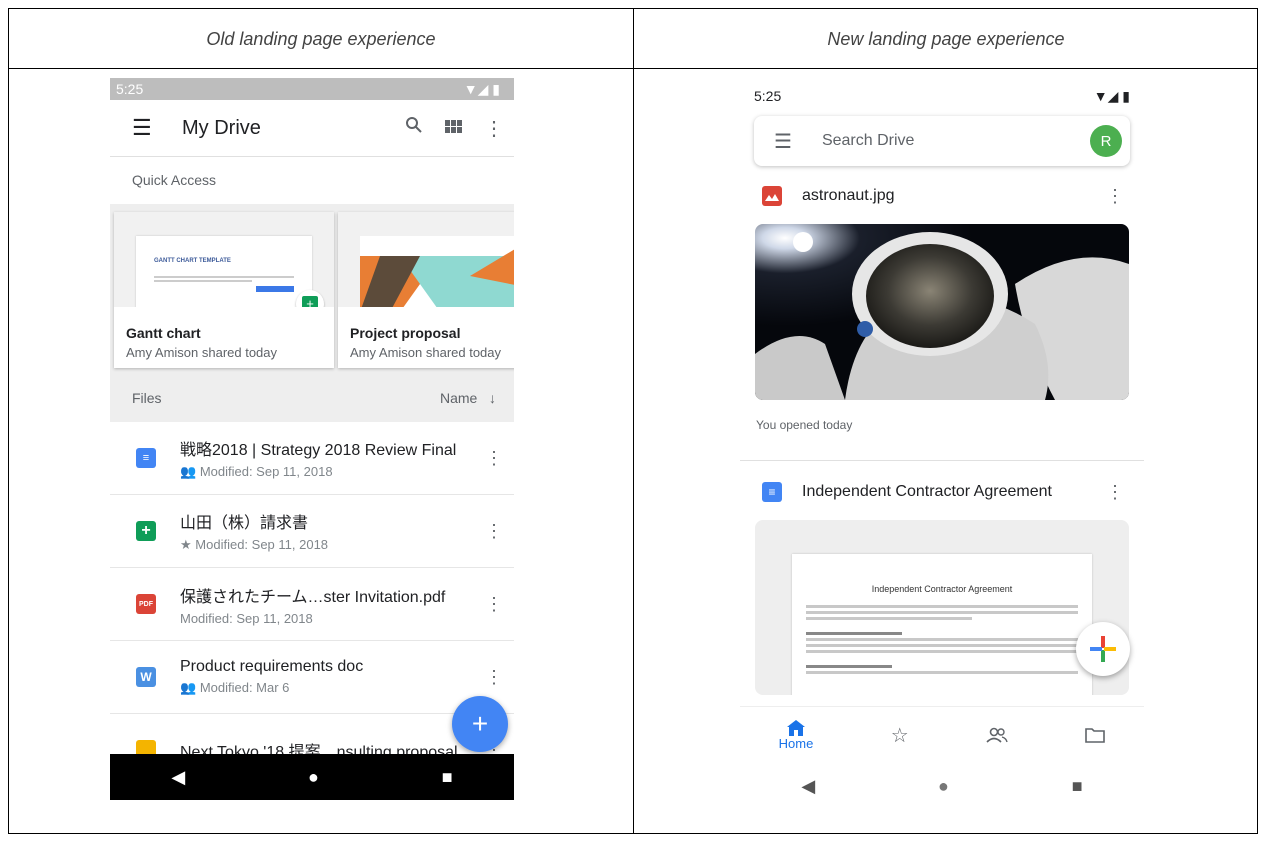 The width and height of the screenshot is (1268, 848). Describe the element at coordinates (956, 141) in the screenshot. I see `search-placeholder: Search Drive` at that location.